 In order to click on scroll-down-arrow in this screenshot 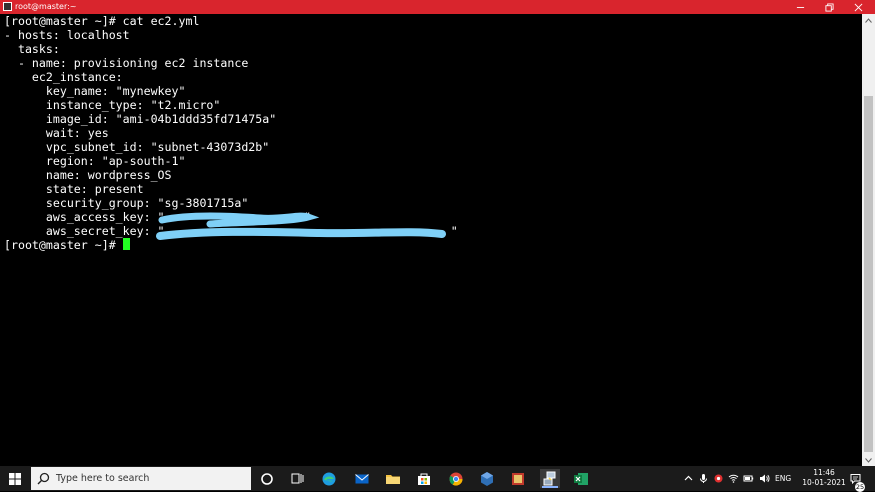, I will do `click(868, 460)`.